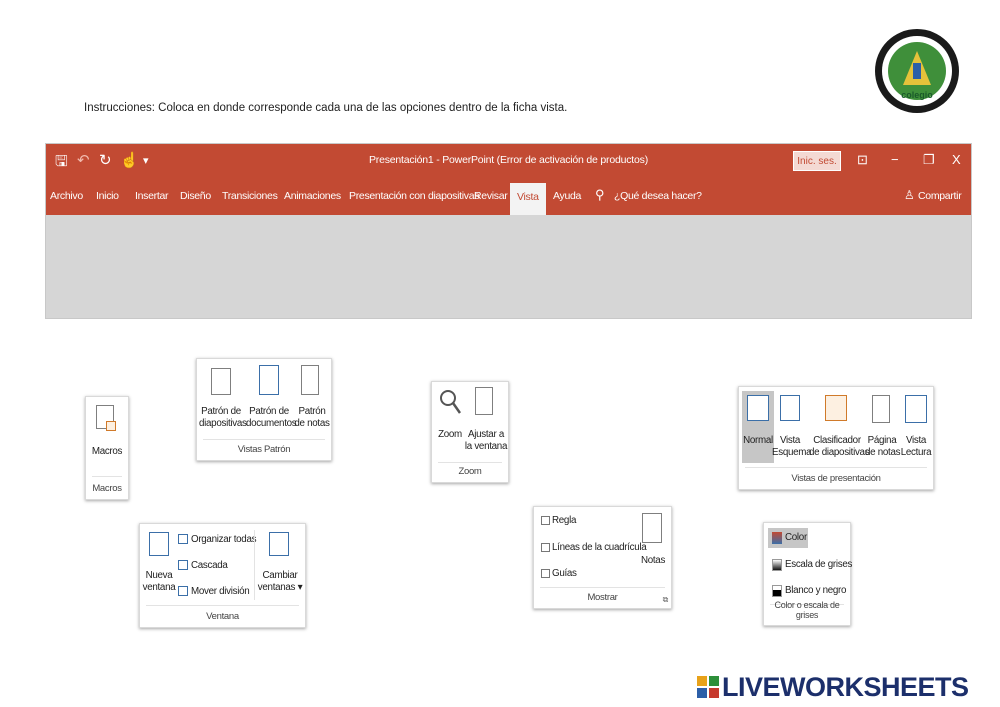 This screenshot has height=707, width=1000. I want to click on sign-in-button: Inic. ses., so click(817, 161).